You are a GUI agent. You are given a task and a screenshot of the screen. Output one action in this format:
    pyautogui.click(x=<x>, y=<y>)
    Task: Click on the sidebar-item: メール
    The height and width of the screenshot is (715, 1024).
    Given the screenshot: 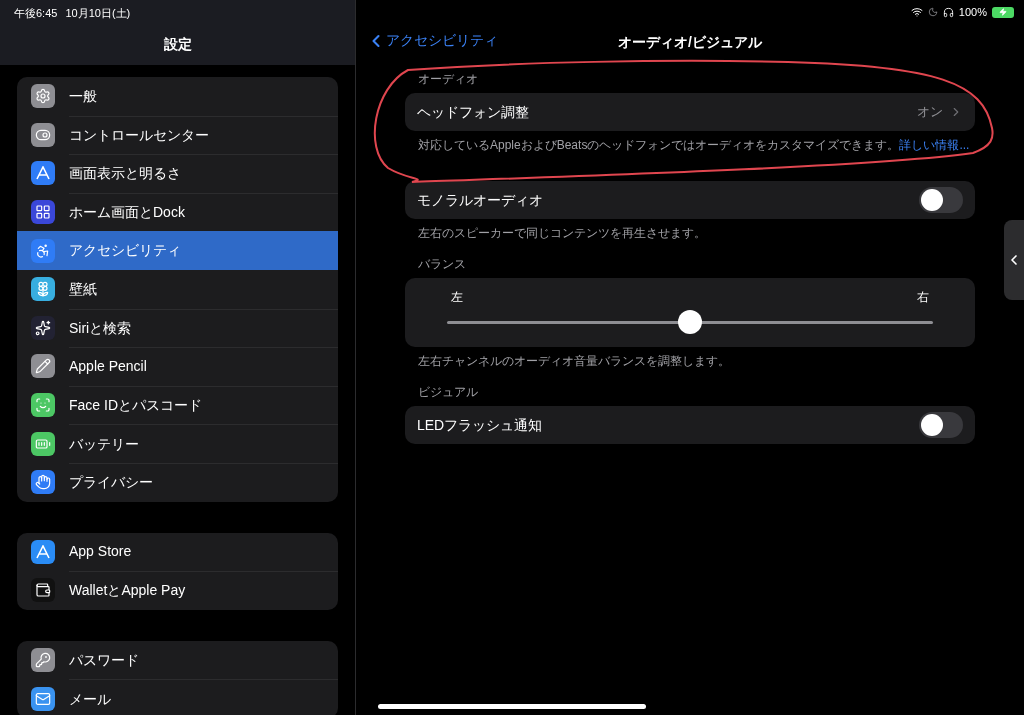 What is the action you would take?
    pyautogui.click(x=177, y=697)
    